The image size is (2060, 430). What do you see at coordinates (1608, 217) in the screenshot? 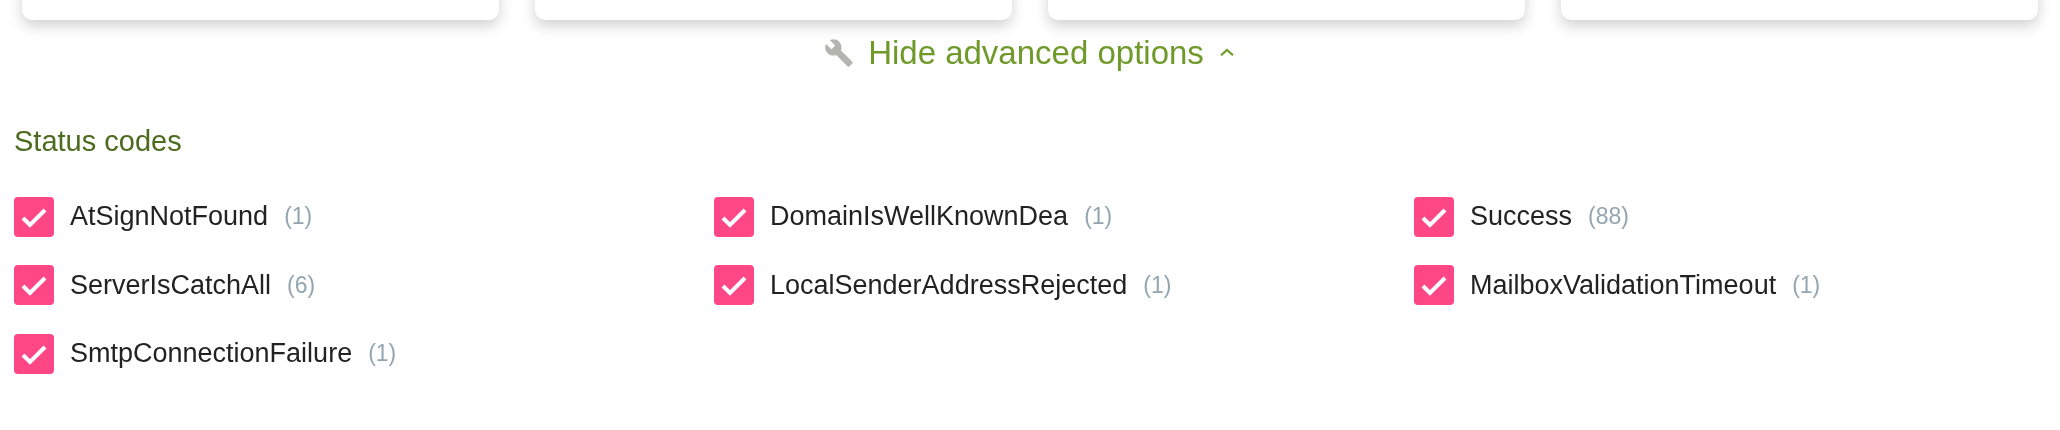
I see `count: (88)` at bounding box center [1608, 217].